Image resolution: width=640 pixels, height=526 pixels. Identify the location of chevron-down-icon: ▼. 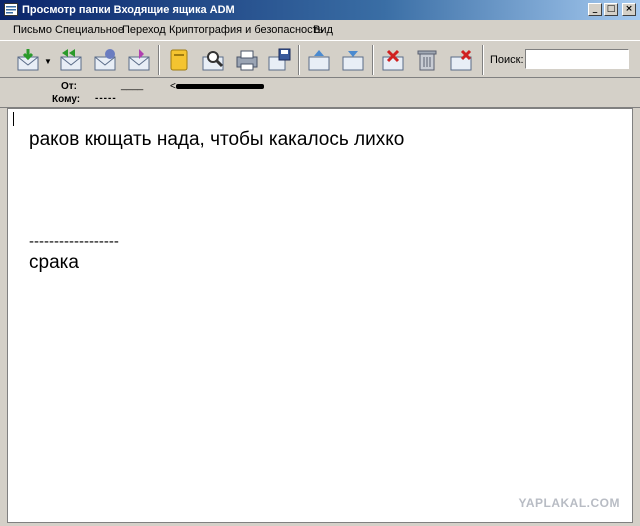
(48, 61).